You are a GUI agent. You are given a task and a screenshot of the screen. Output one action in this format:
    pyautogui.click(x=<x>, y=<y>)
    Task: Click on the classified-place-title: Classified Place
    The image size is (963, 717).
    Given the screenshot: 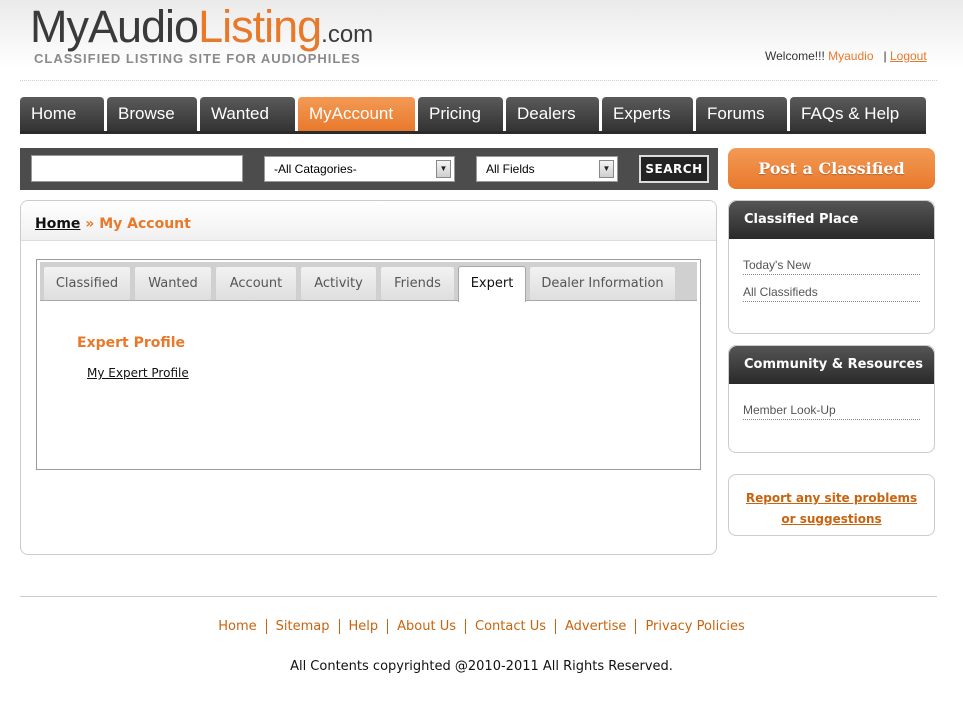 What is the action you would take?
    pyautogui.click(x=831, y=220)
    